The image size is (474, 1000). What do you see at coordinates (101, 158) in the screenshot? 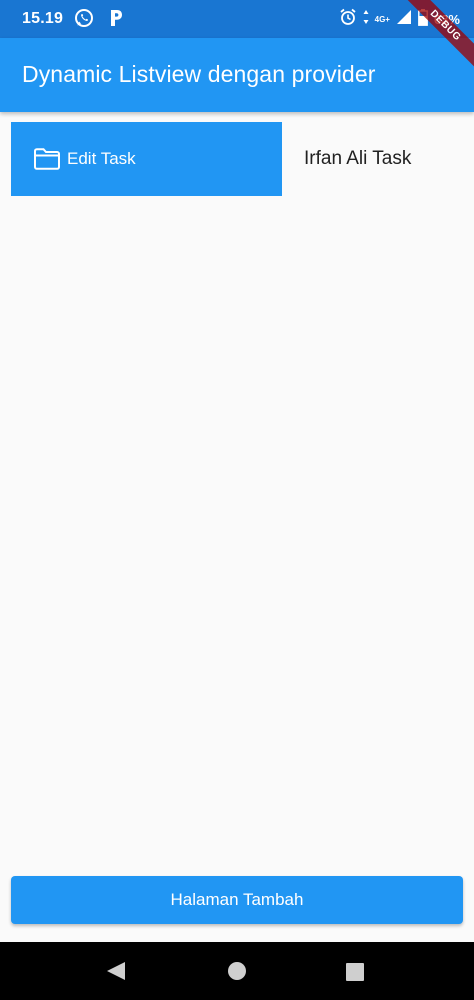
I see `edit-task-label: Edit Task` at bounding box center [101, 158].